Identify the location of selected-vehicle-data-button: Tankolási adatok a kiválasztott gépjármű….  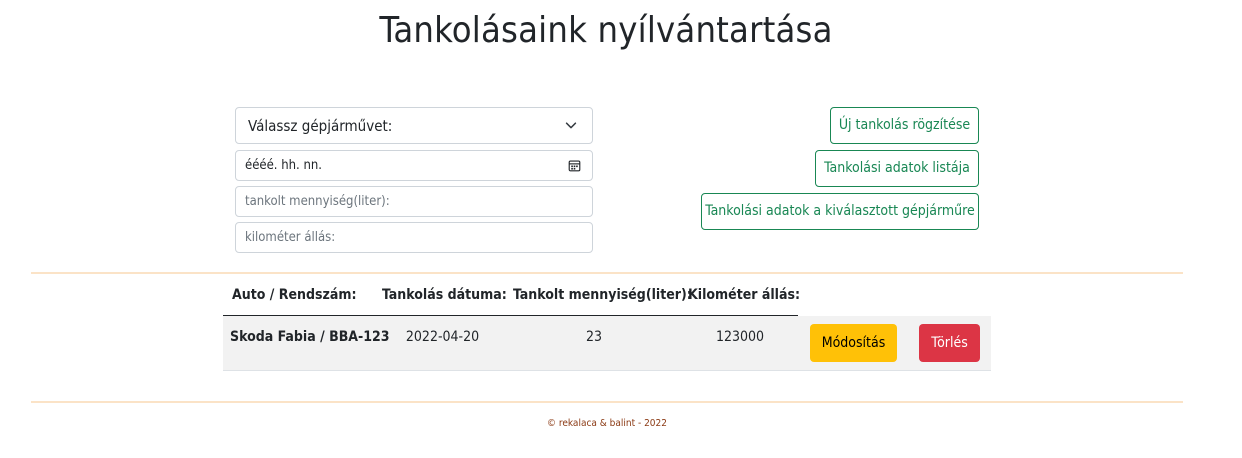
(840, 211).